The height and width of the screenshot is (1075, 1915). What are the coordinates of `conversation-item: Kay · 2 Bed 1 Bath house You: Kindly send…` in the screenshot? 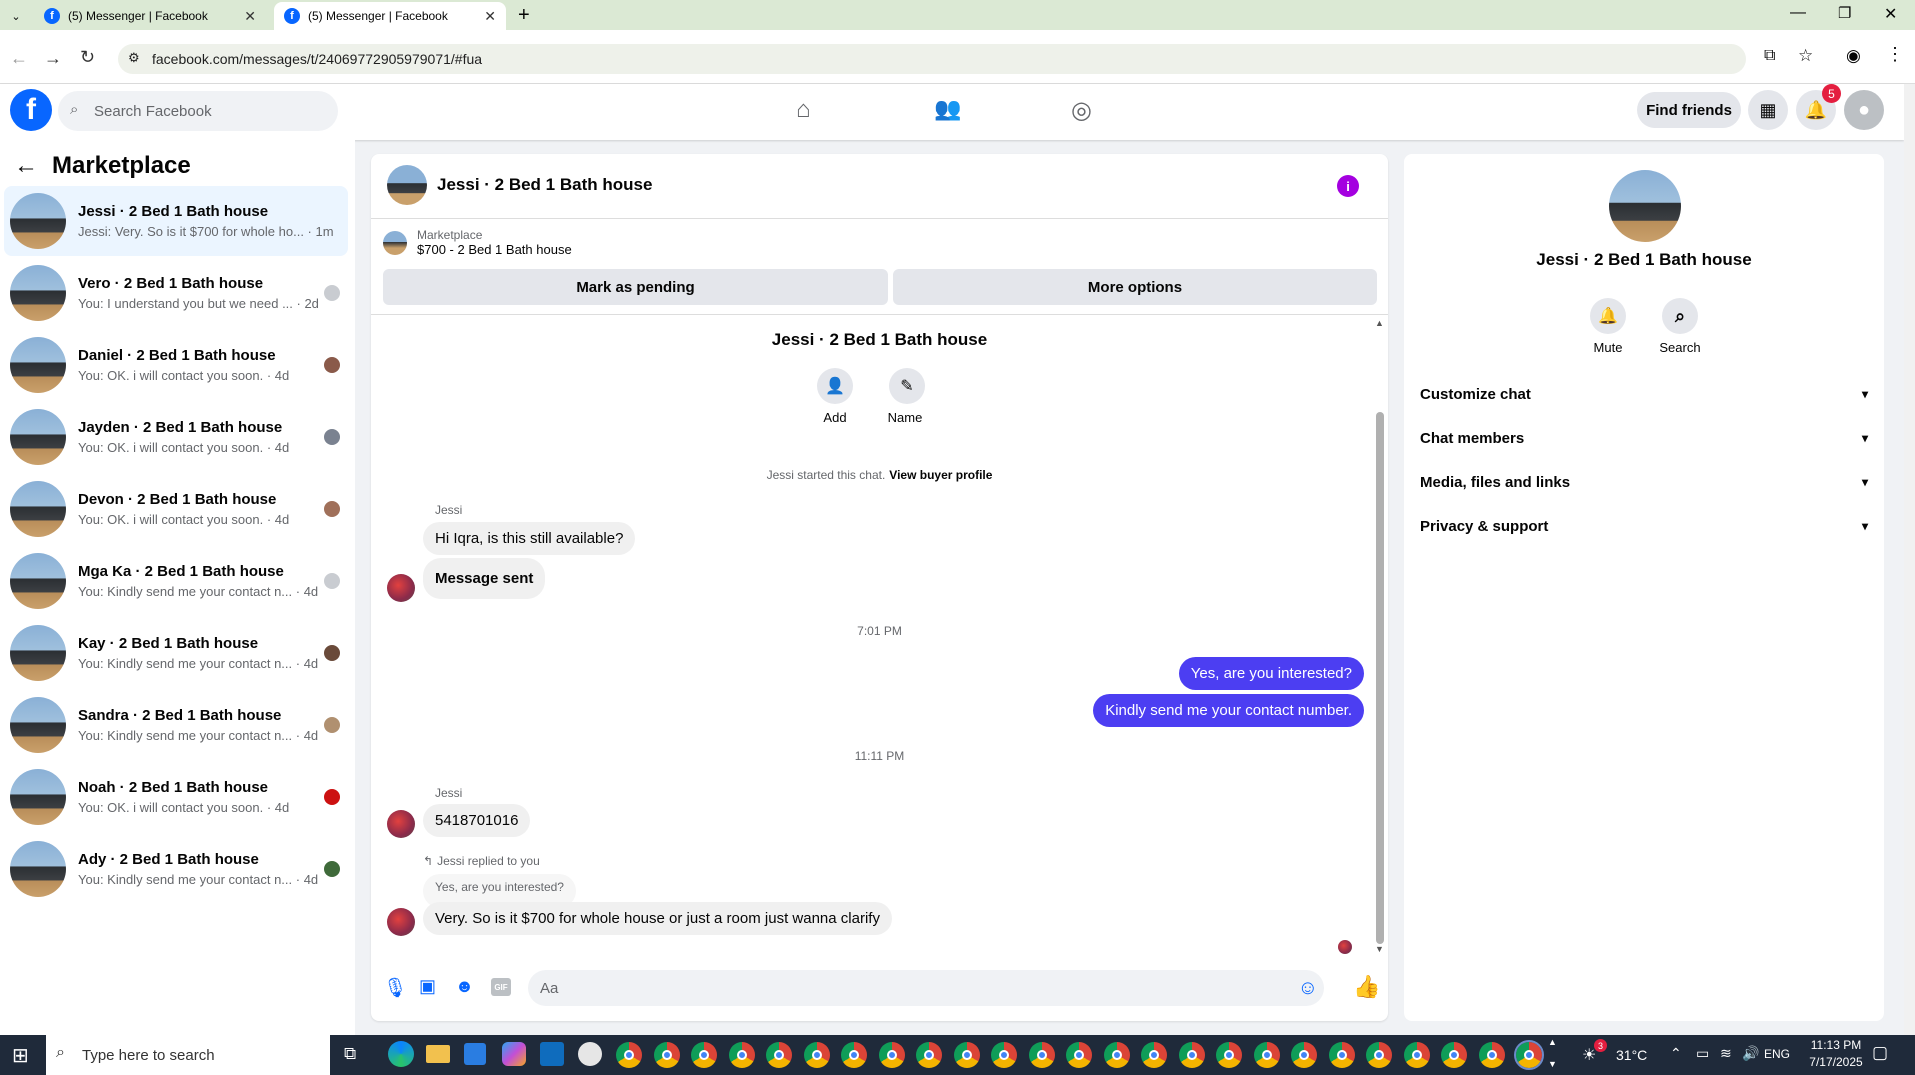 It's located at (176, 653).